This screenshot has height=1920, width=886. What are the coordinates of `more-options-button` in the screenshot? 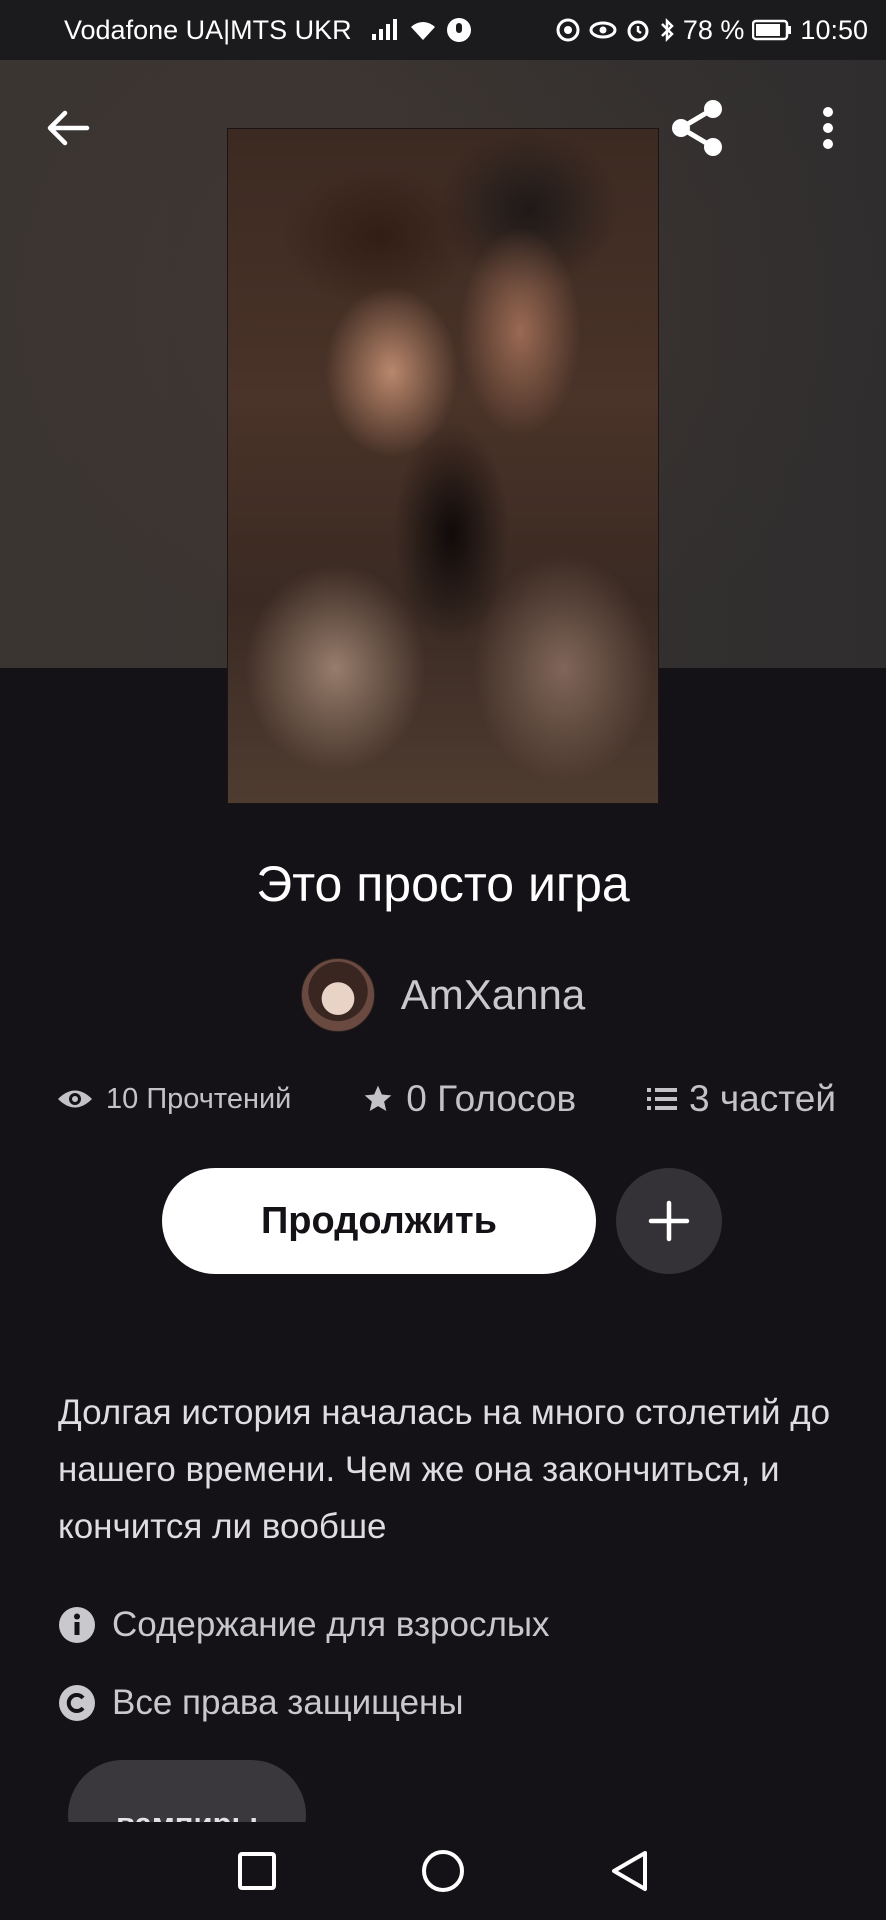 It's located at (828, 128).